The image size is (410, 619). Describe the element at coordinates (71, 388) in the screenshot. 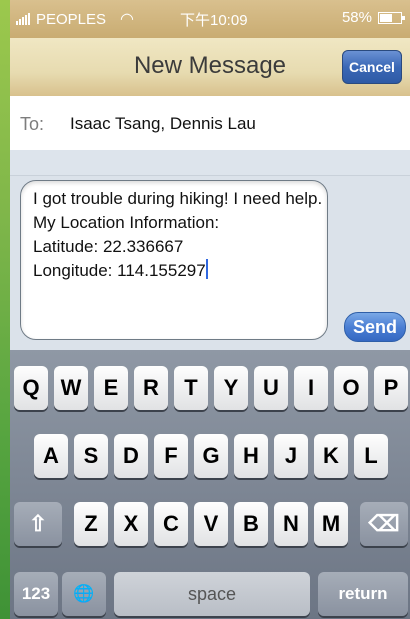

I see `key-w: W` at that location.